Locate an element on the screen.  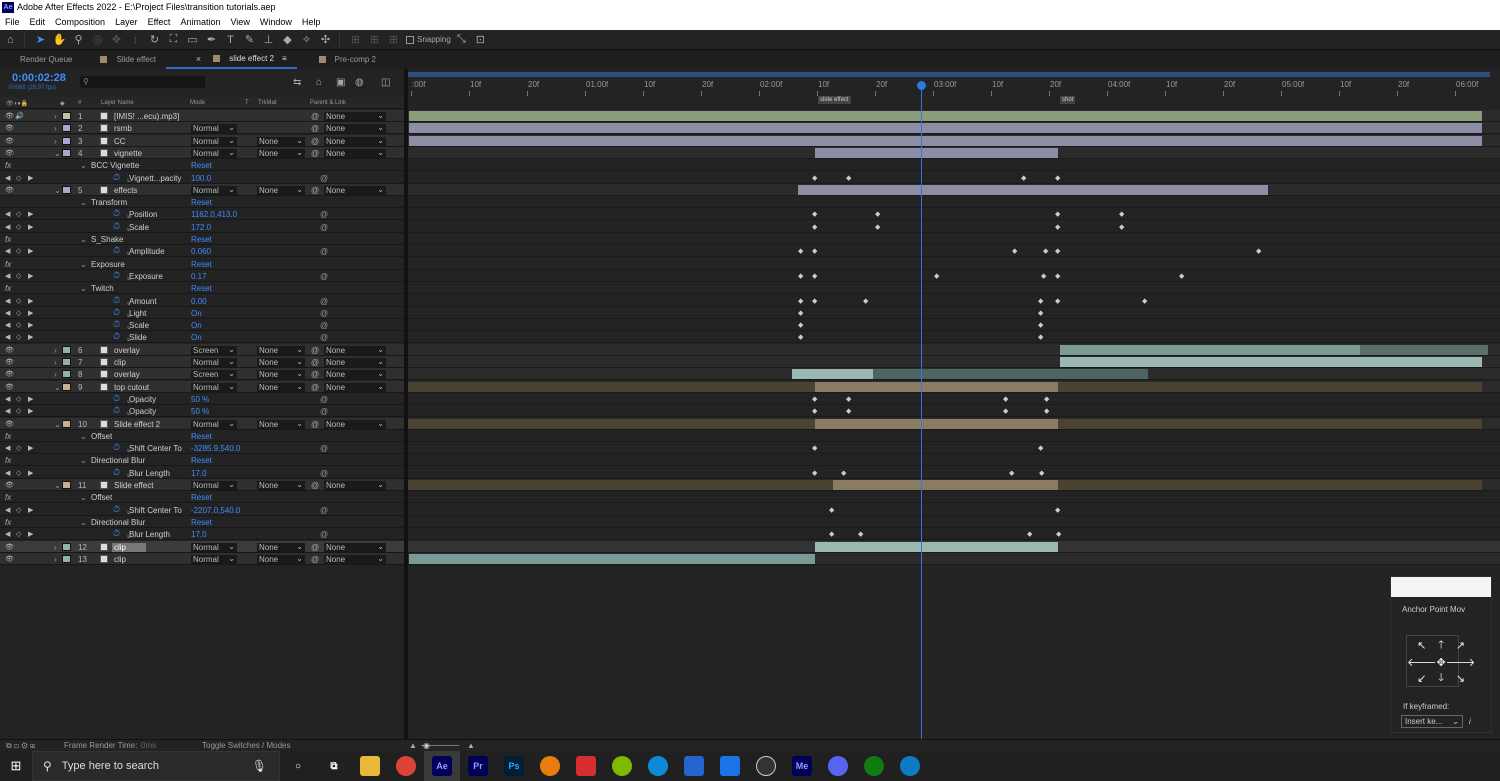
property-row: ◀ ◇ ▶ ⏱ ⌞ Blur Length 17.0 @ is located at coordinates (202, 534).